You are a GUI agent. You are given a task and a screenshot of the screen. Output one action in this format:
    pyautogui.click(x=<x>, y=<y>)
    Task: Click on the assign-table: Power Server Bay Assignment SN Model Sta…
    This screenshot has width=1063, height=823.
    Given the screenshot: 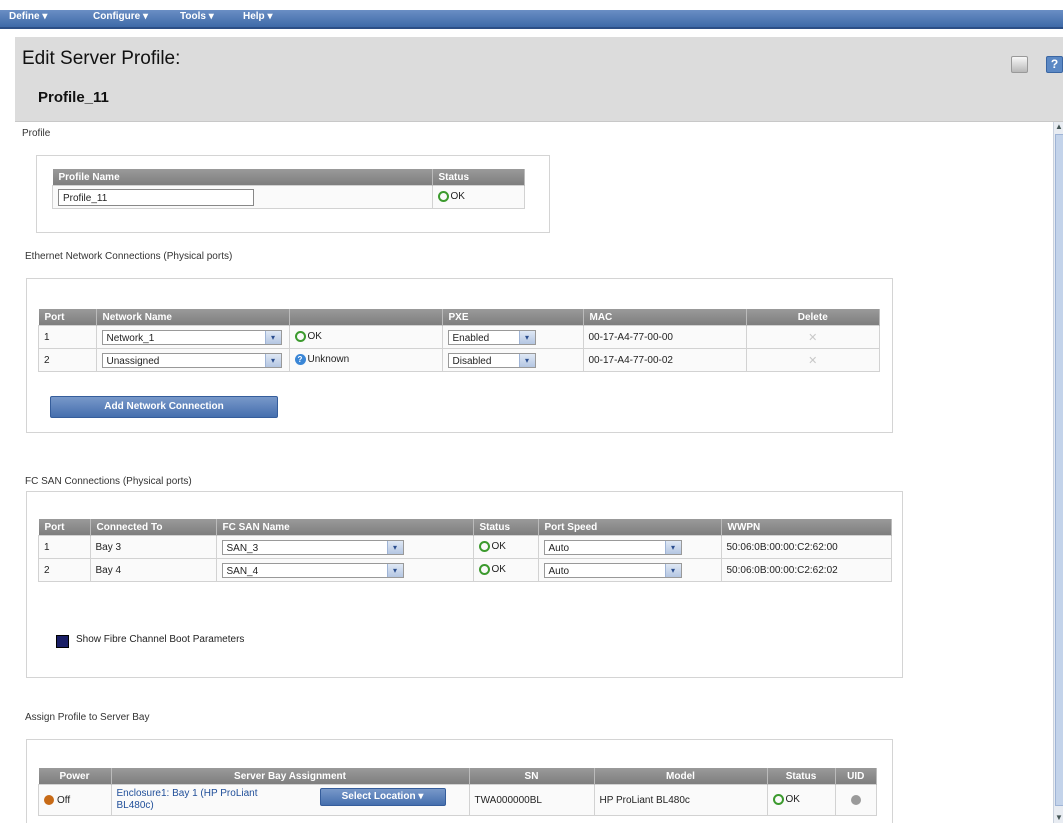 What is the action you would take?
    pyautogui.click(x=457, y=792)
    